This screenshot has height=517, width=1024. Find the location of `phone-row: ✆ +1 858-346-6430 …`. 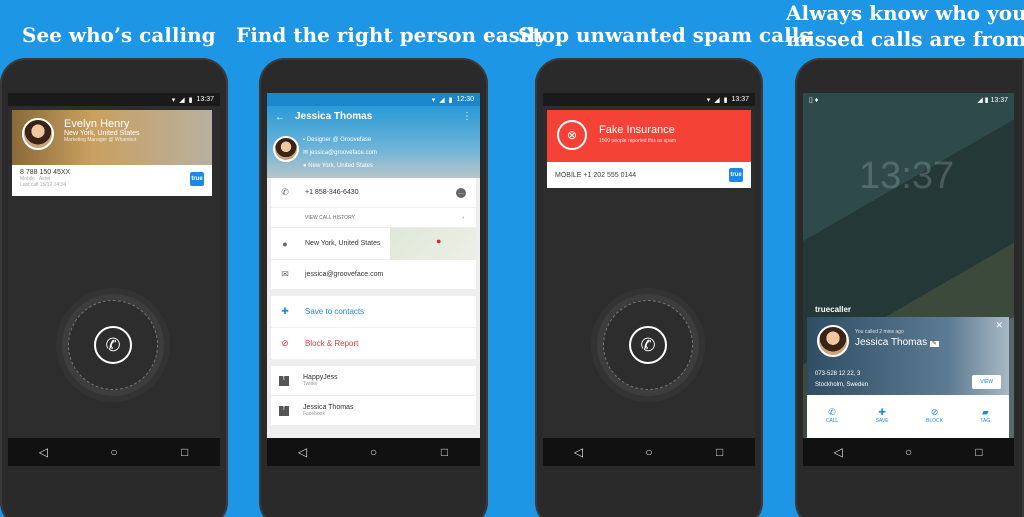

phone-row: ✆ +1 858-346-6430 … is located at coordinates (373, 193).